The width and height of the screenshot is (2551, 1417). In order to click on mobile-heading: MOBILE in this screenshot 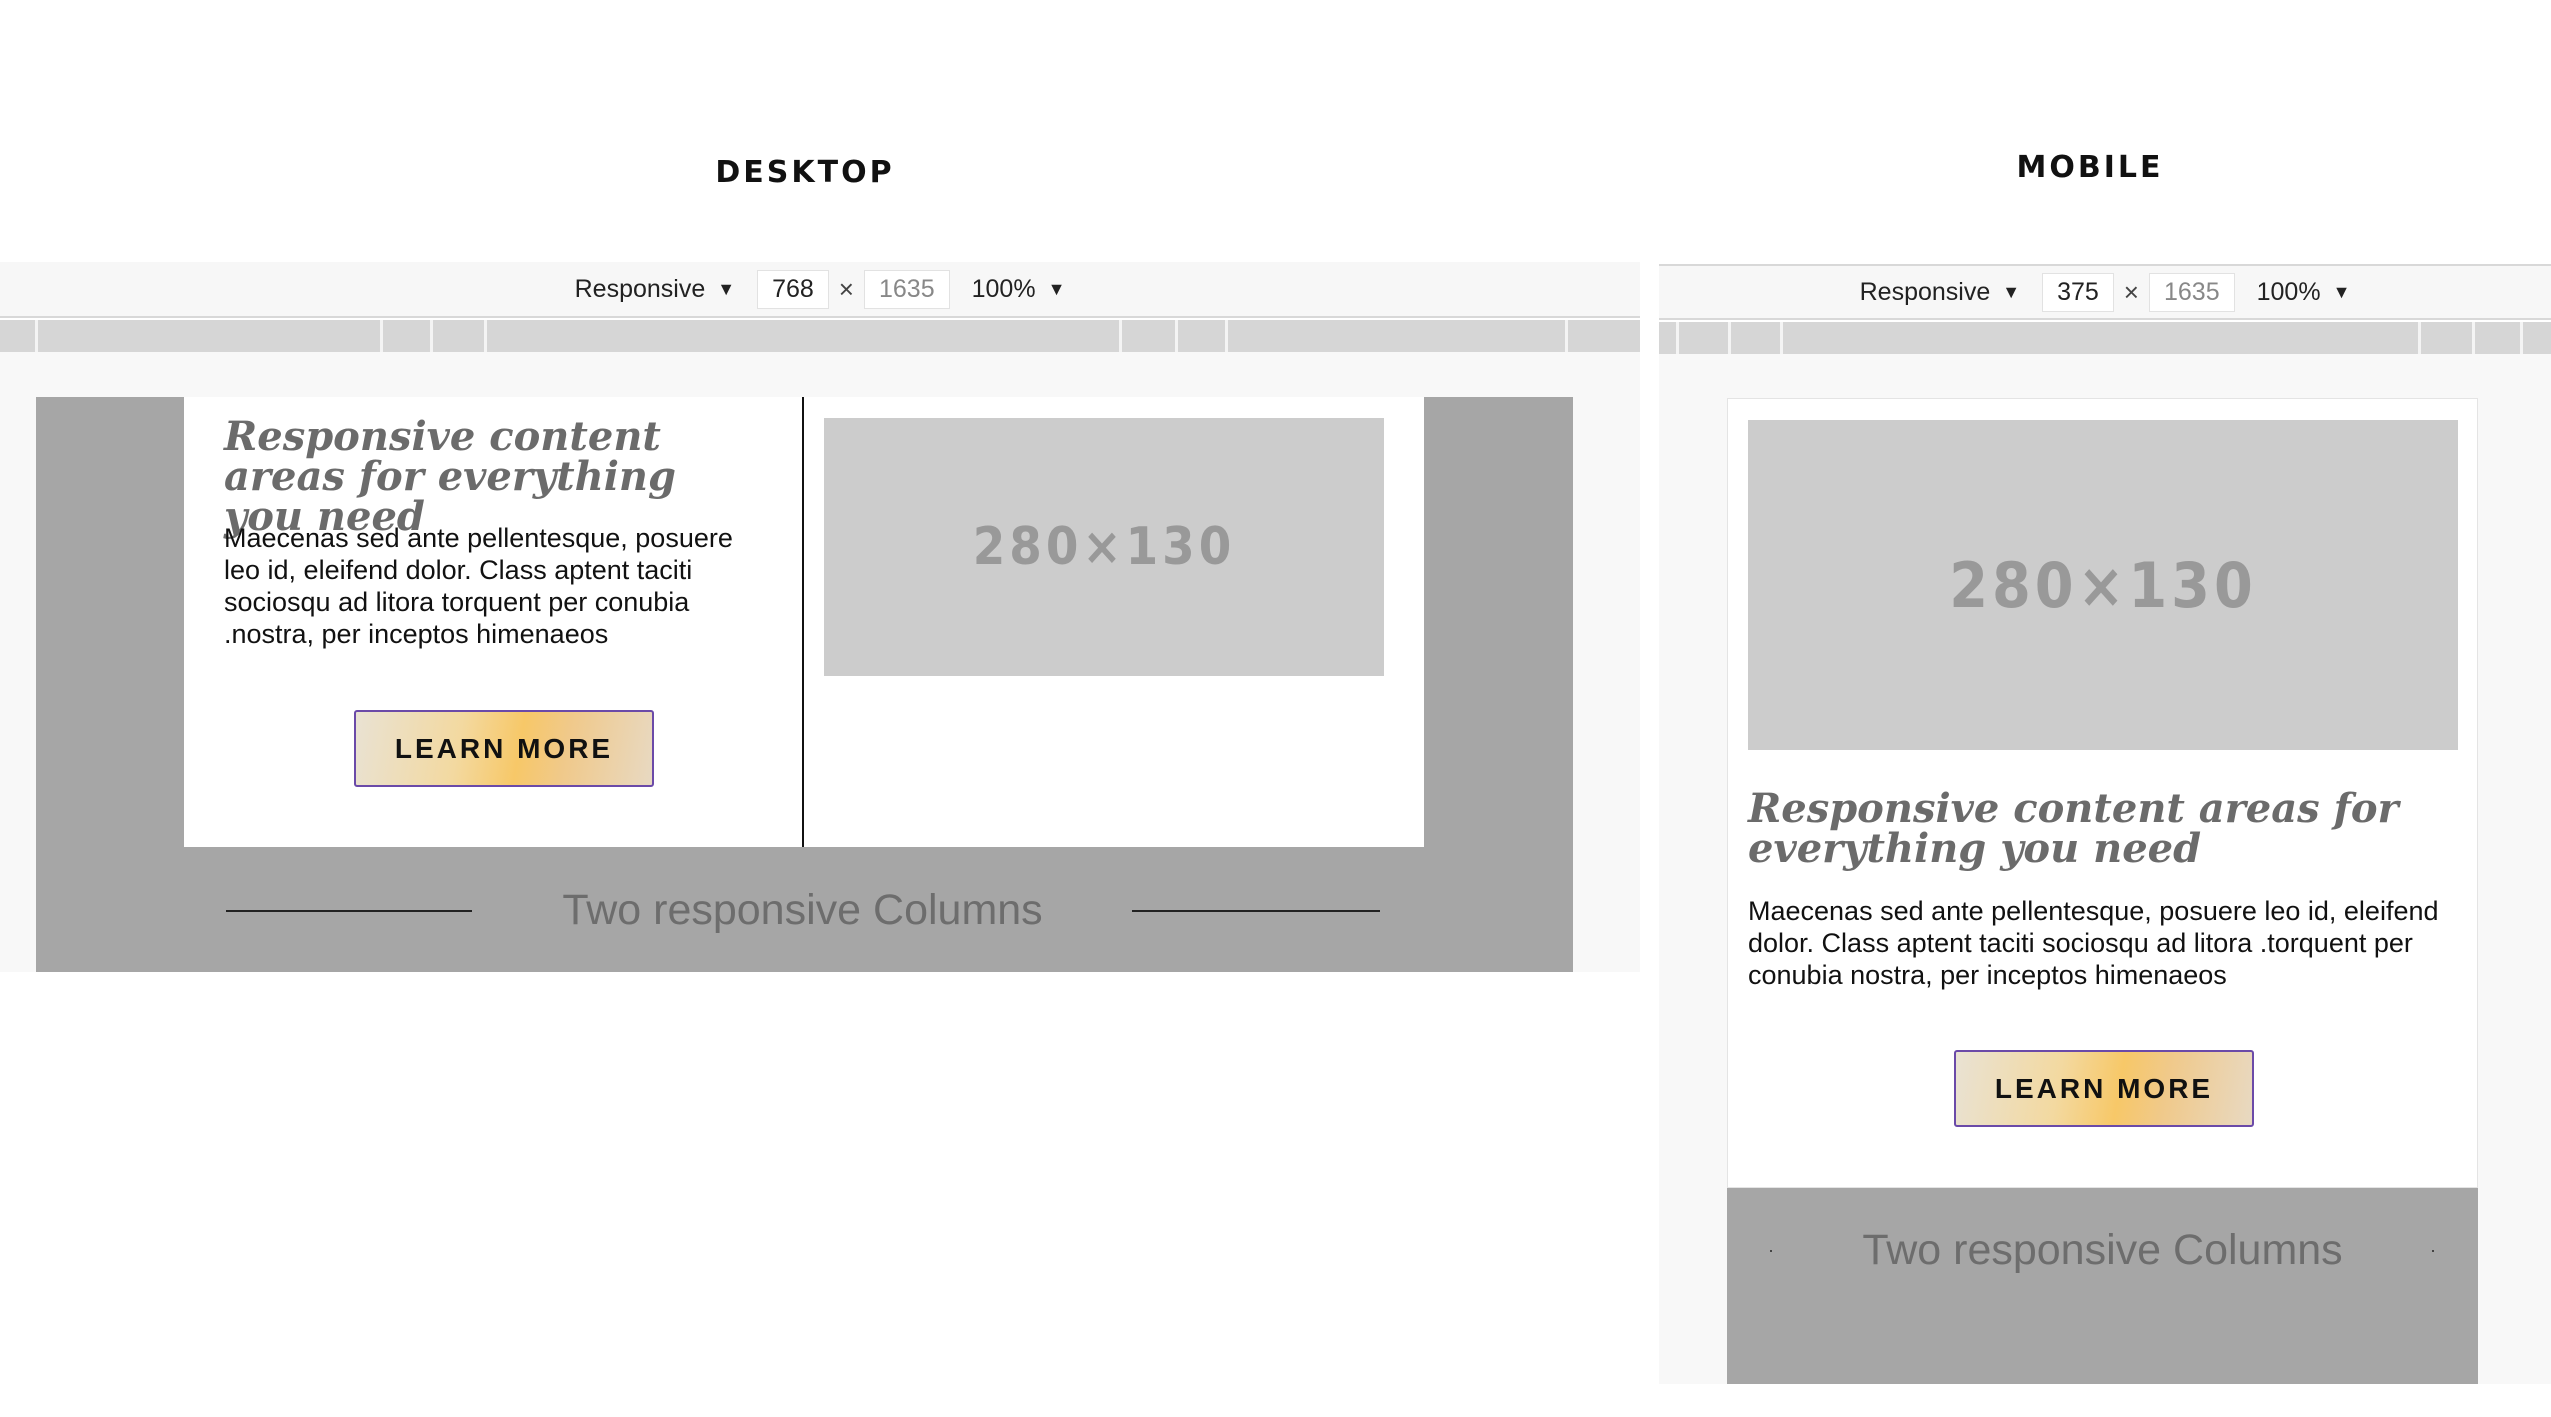, I will do `click(2090, 167)`.